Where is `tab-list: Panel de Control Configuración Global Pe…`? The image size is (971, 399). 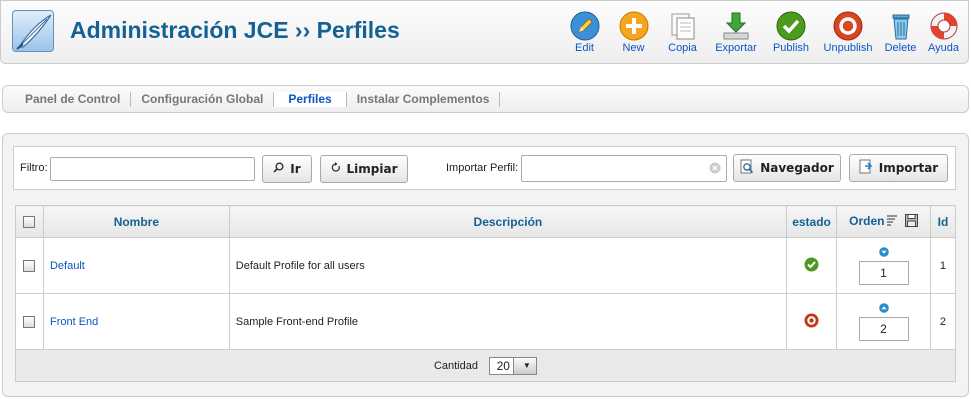 tab-list: Panel de Control Configuración Global Pe… is located at coordinates (258, 99).